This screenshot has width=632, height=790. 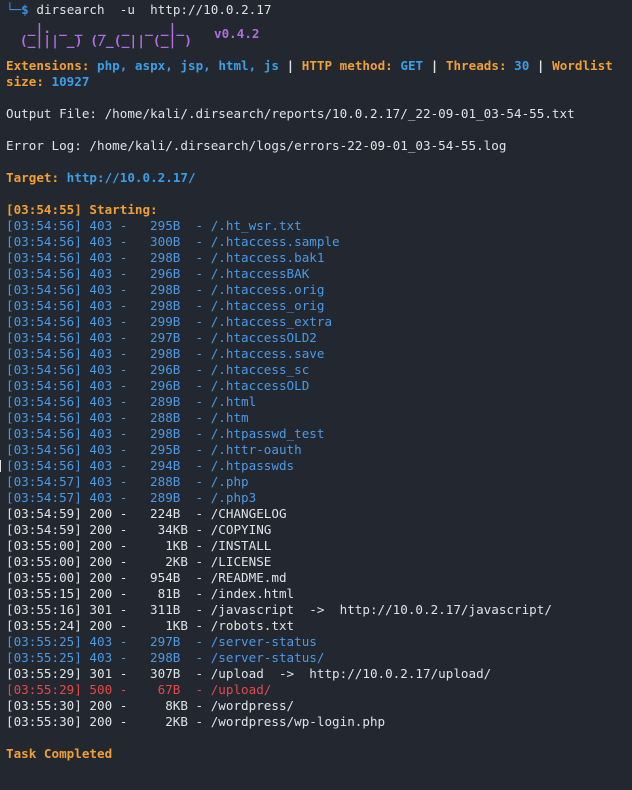 I want to click on threads-value: 30, so click(x=522, y=65).